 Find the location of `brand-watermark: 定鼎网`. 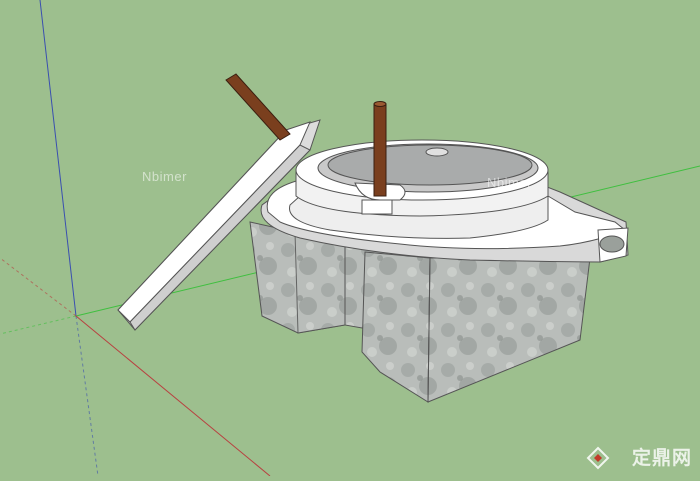

brand-watermark: 定鼎网 is located at coordinates (649, 456).